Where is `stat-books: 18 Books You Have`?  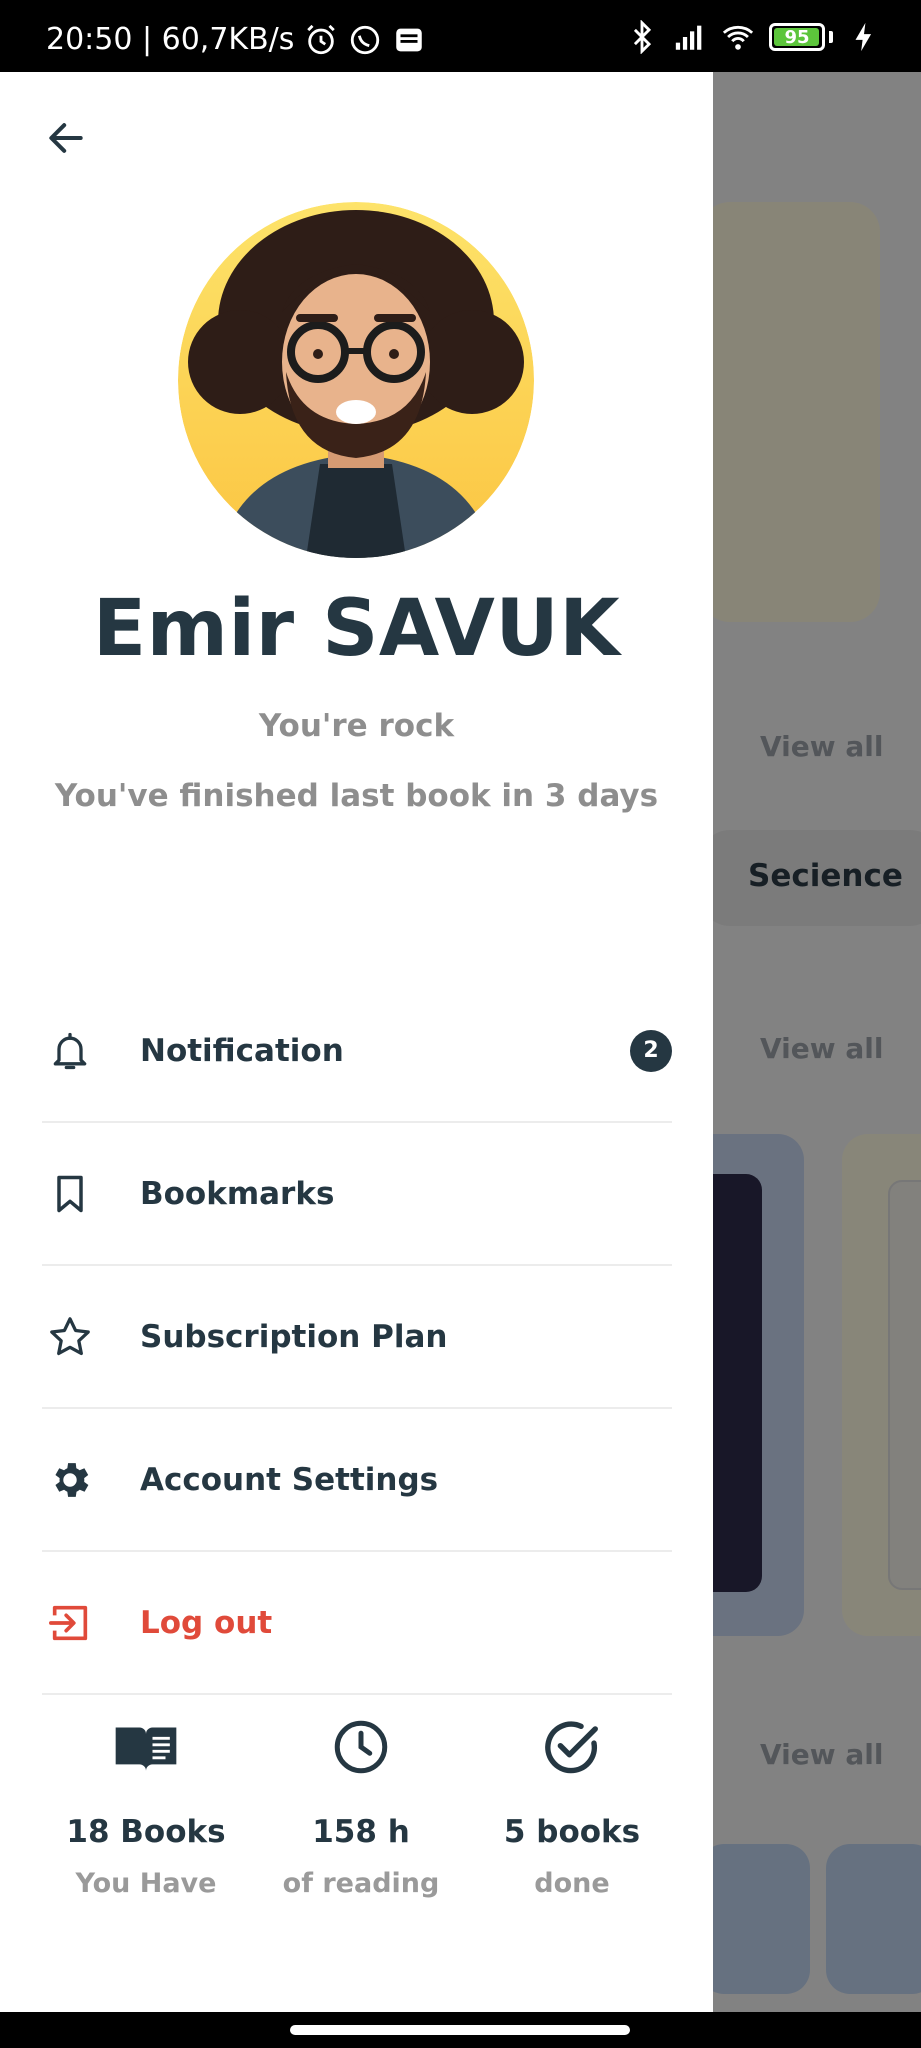 stat-books: 18 Books You Have is located at coordinates (146, 1805).